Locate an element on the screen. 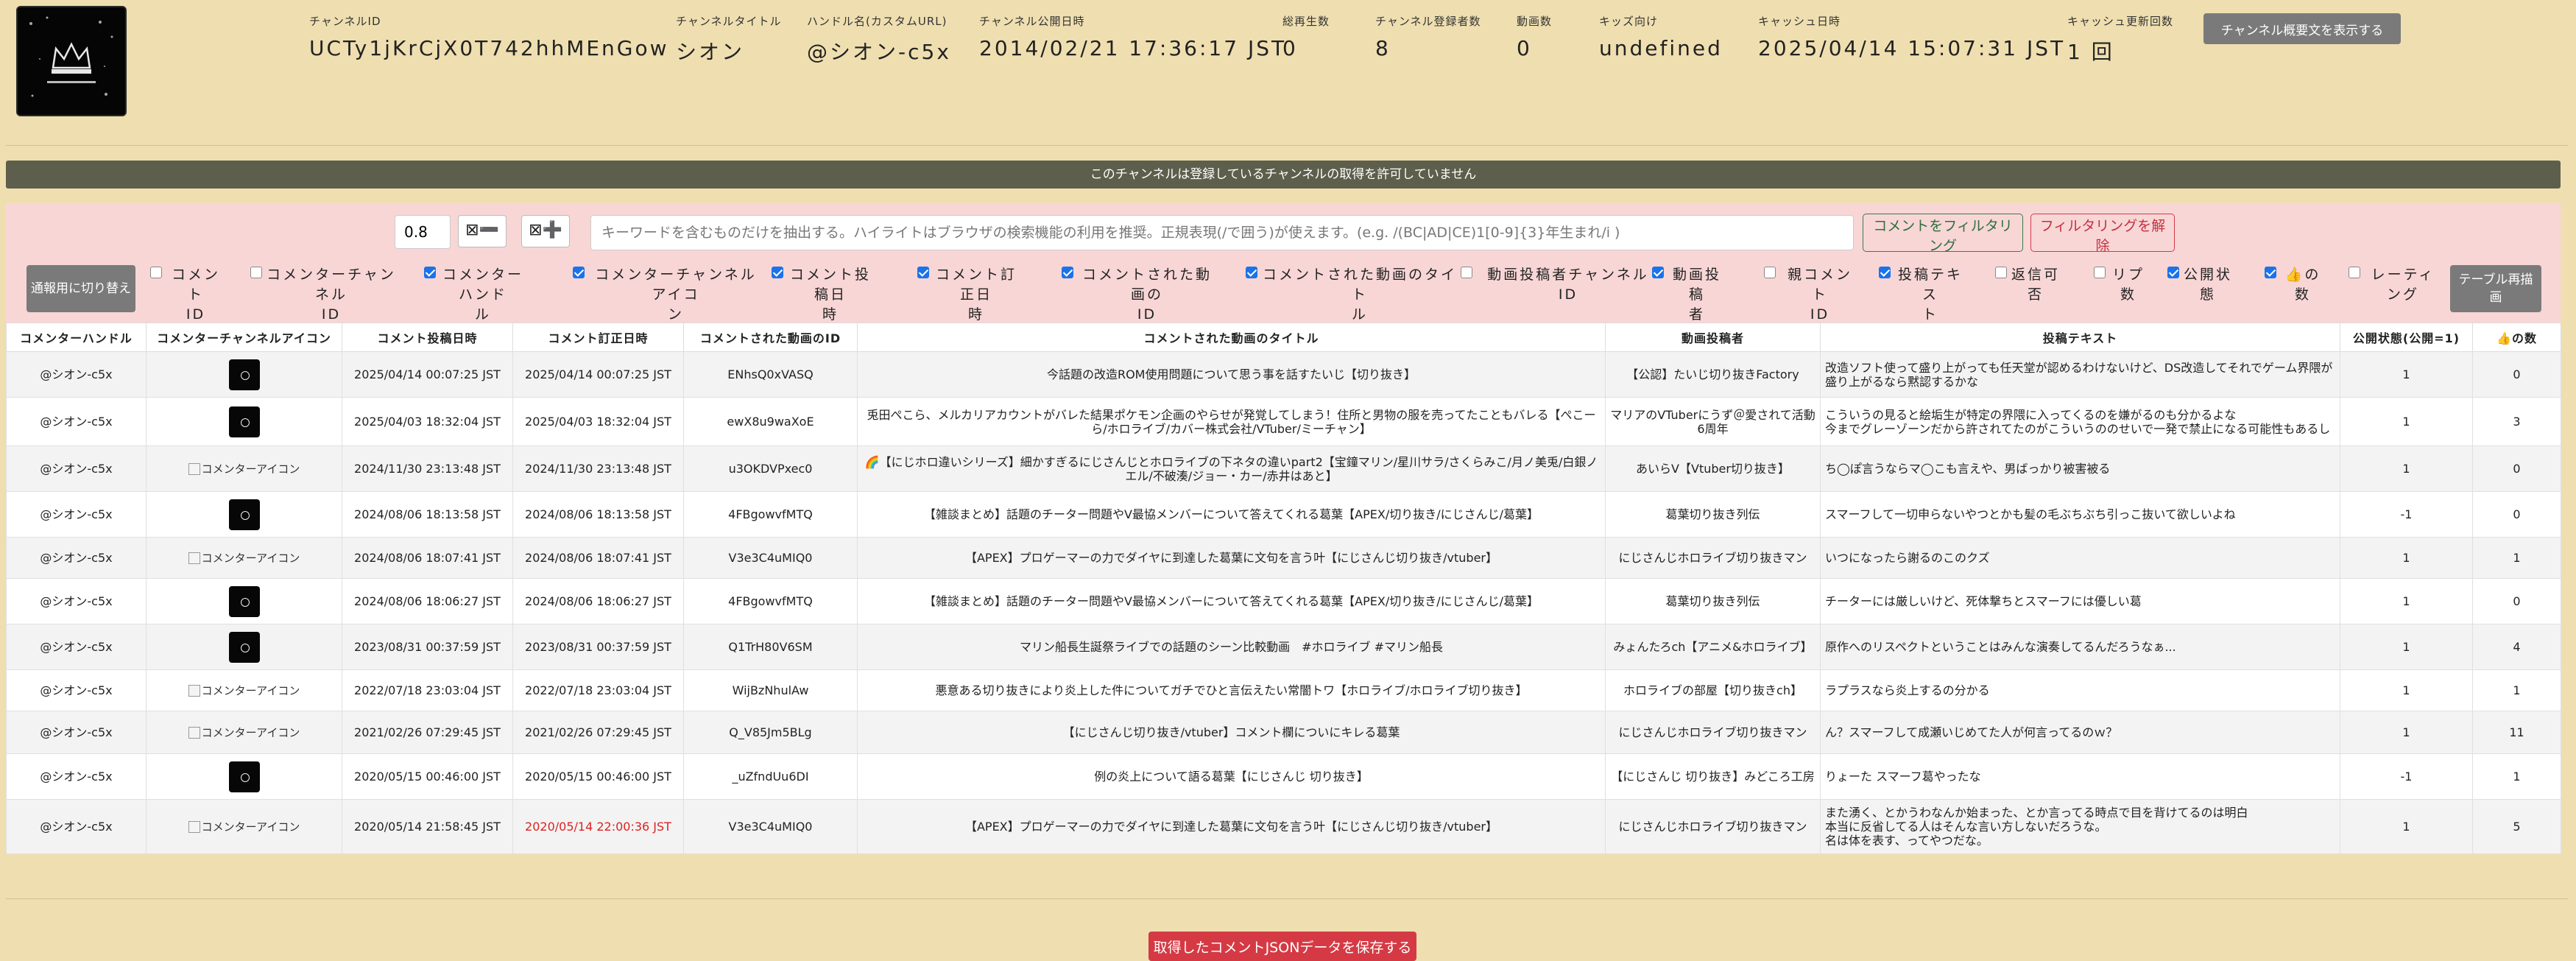 The width and height of the screenshot is (2576, 961). crown-logo-icon is located at coordinates (71, 61).